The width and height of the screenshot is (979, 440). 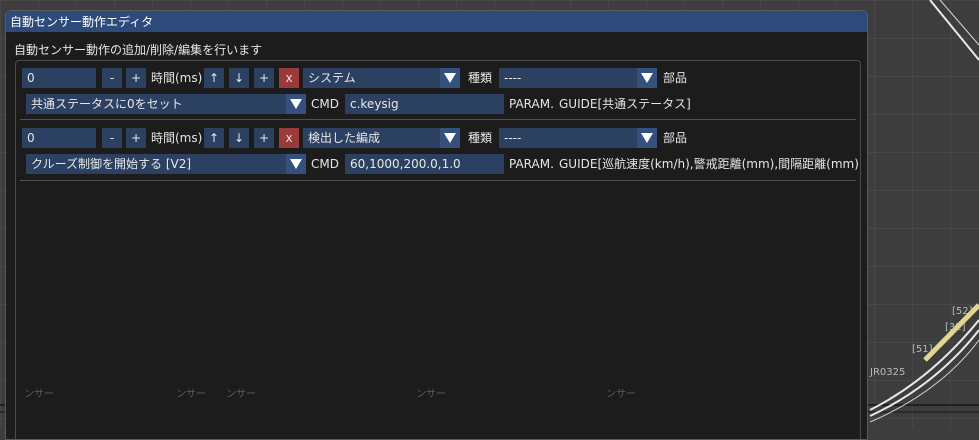 I want to click on command-select: クルーズ制御を開始する [V2], so click(x=166, y=164).